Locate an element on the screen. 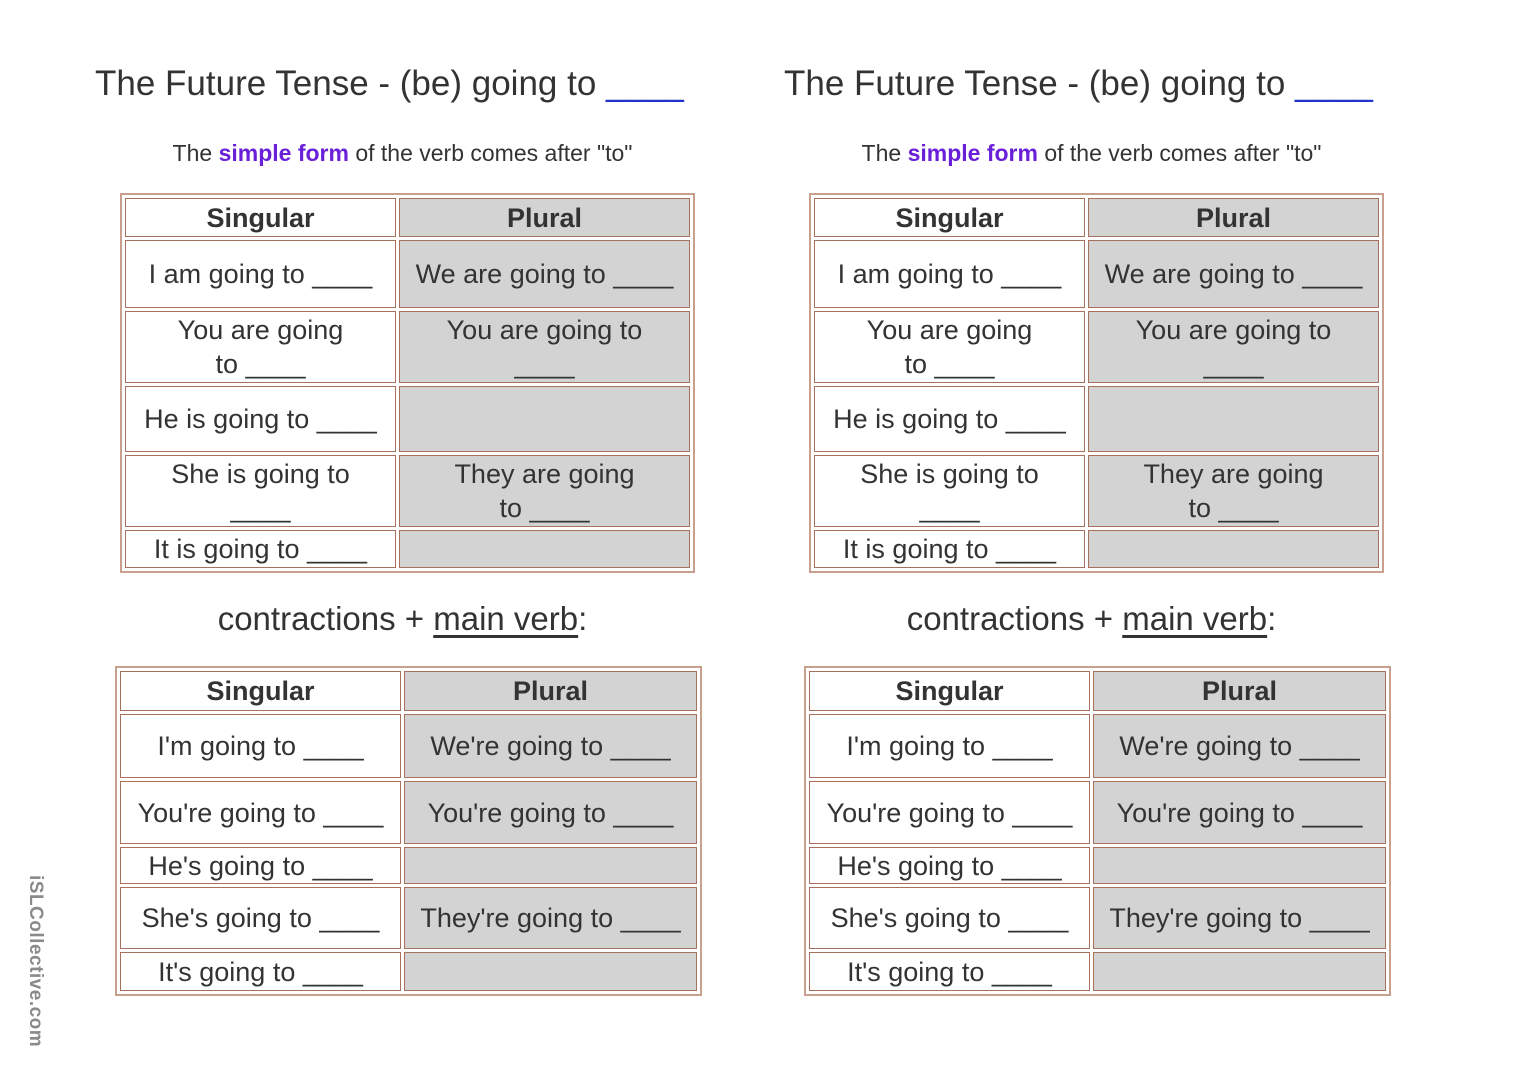 The image size is (1532, 1083). worksheet-title: The Future Tense - (be) going to ____ is located at coordinates (389, 84).